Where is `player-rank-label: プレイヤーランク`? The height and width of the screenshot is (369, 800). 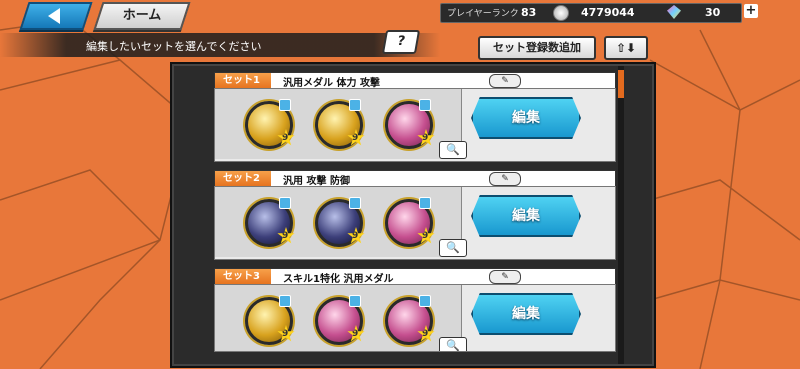 player-rank-label: プレイヤーランク is located at coordinates (483, 14).